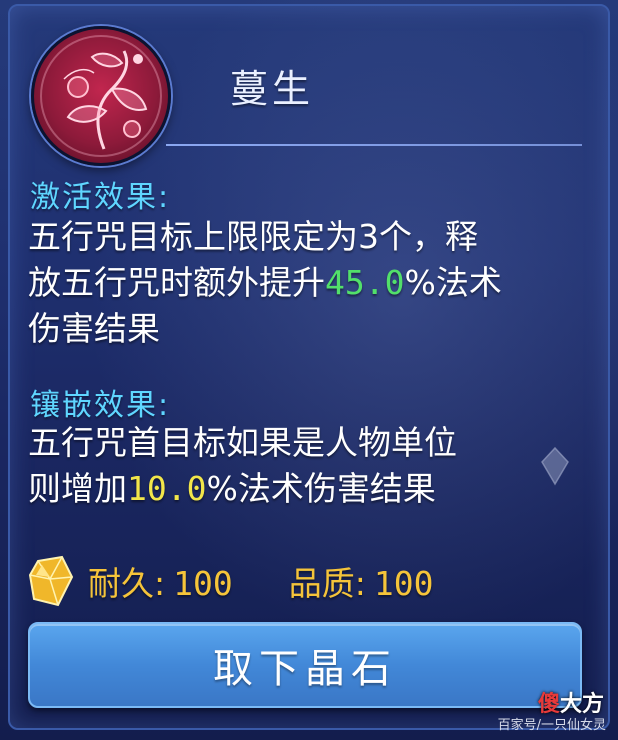 The height and width of the screenshot is (740, 618). What do you see at coordinates (203, 583) in the screenshot?
I see `durability-value: 100` at bounding box center [203, 583].